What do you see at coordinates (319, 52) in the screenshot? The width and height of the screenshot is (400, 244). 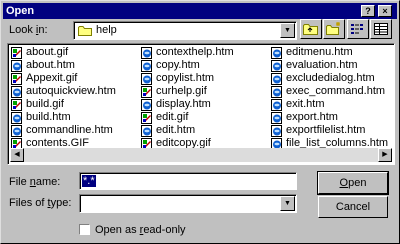 I see `file-name-text: editmenu.htm` at bounding box center [319, 52].